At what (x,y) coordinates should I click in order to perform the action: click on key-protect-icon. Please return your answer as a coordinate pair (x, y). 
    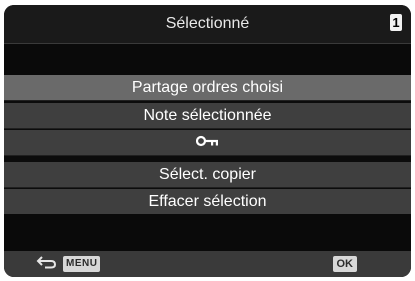
    Looking at the image, I should click on (207, 142).